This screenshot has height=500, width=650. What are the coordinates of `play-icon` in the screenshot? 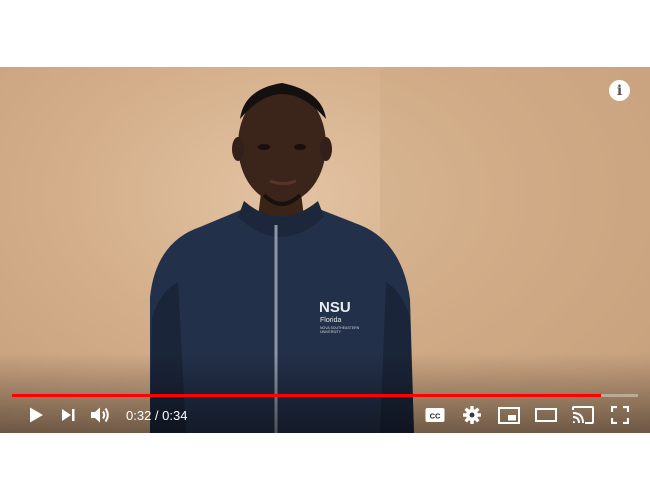 It's located at (36, 415).